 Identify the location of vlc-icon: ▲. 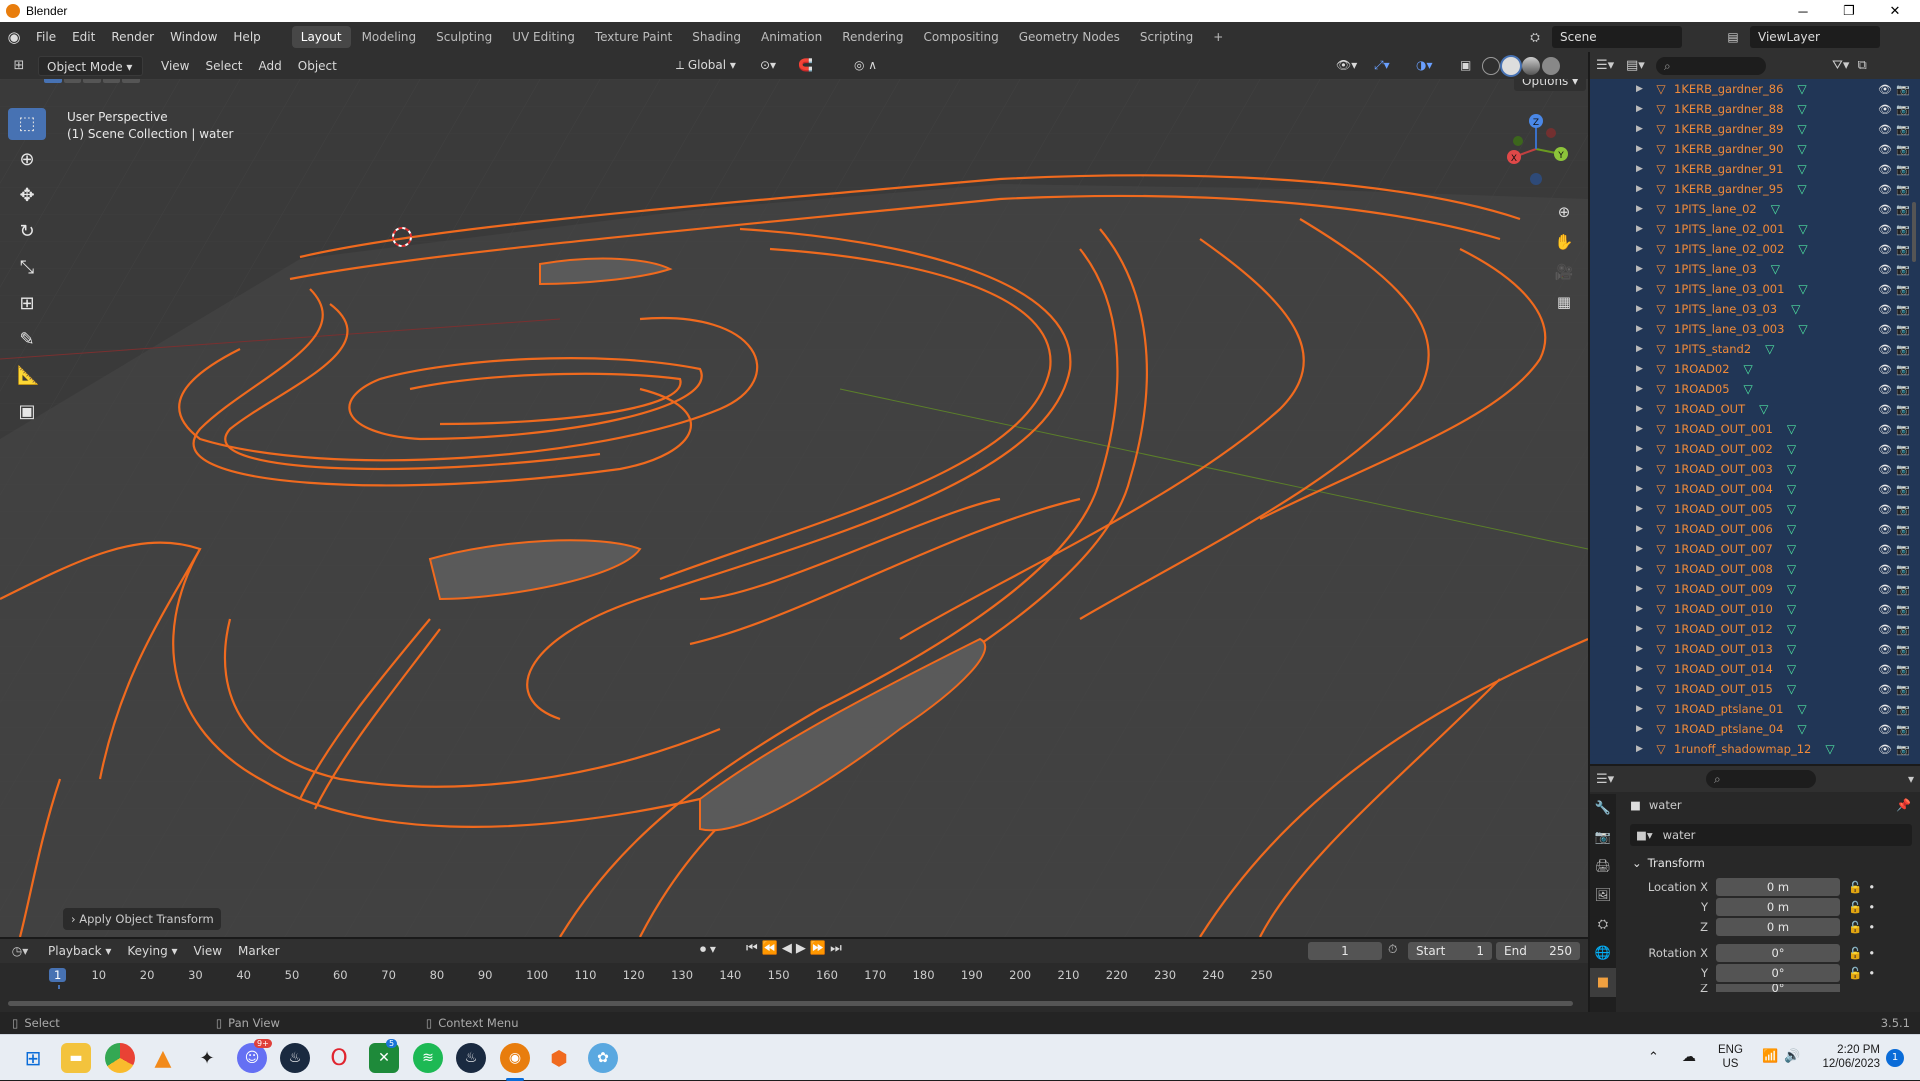
(163, 1058).